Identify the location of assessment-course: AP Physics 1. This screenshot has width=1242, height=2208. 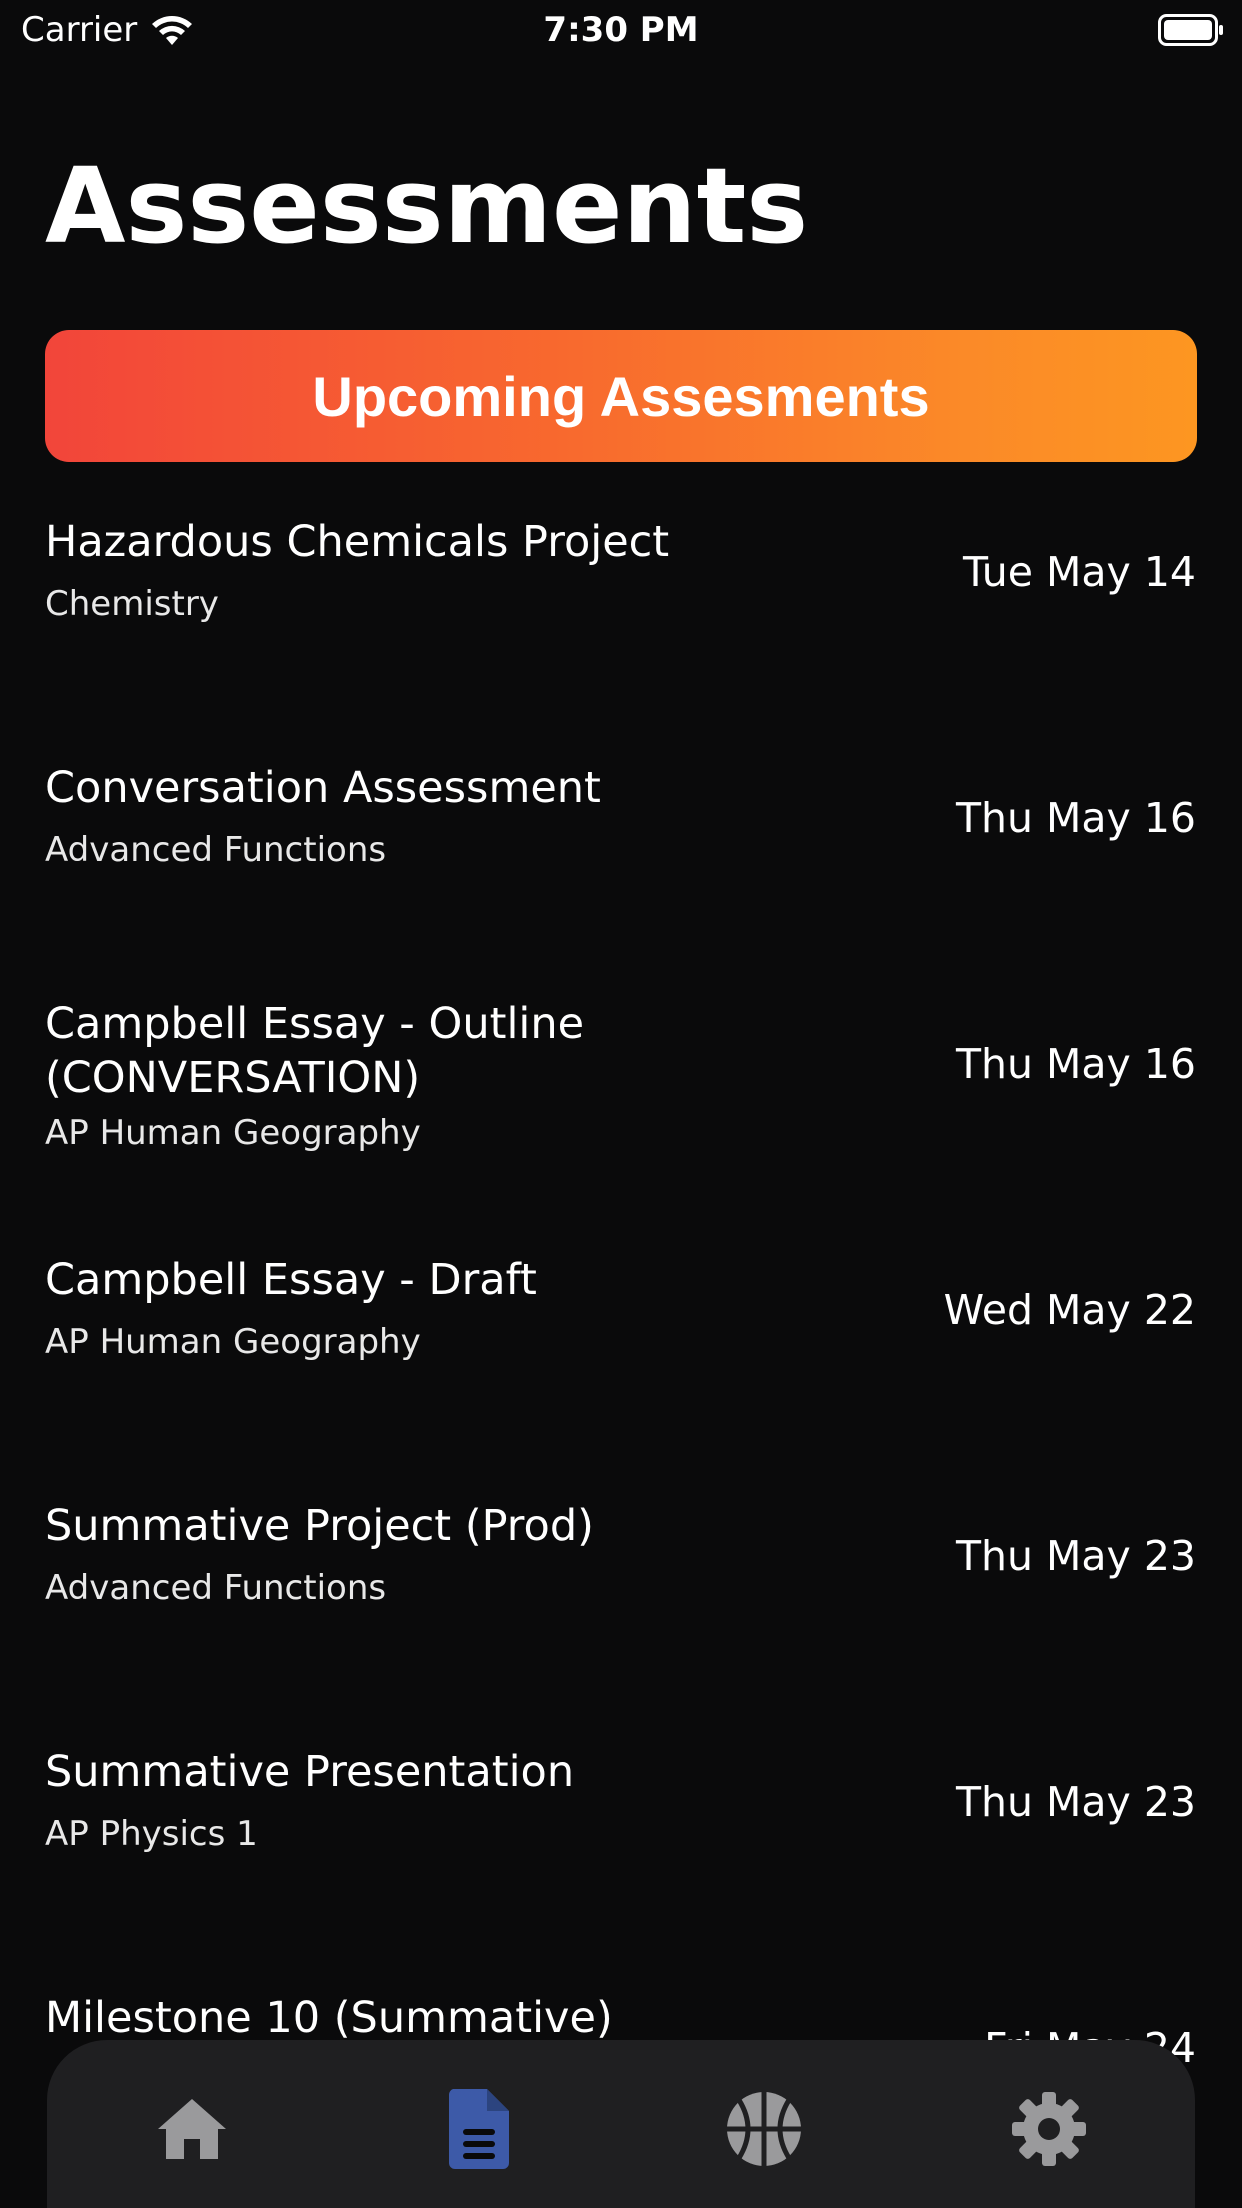
(151, 1834).